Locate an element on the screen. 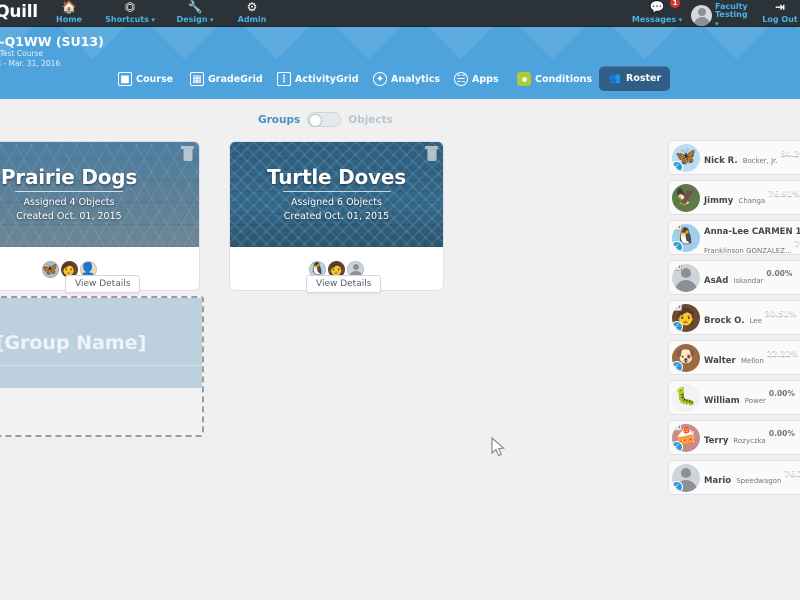  conditions-icon is located at coordinates (524, 79).